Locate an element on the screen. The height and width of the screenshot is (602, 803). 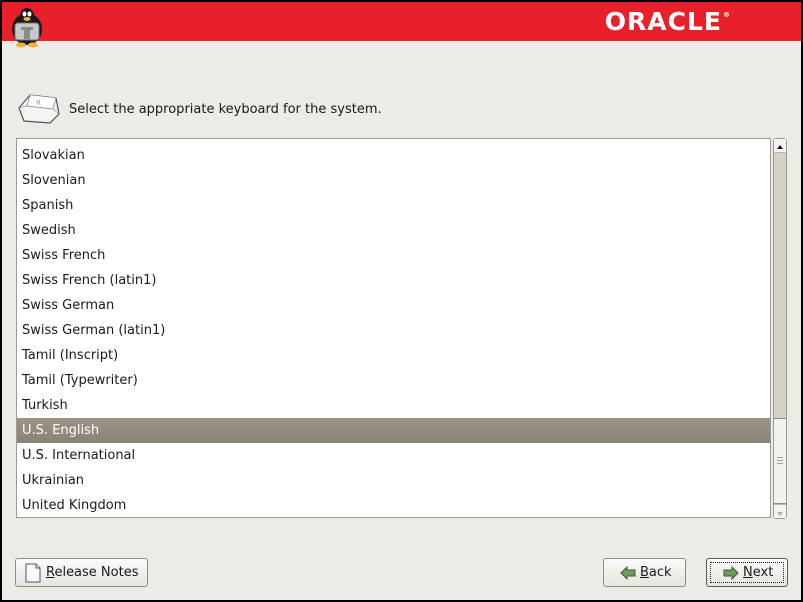
list-item: Ukrainian is located at coordinates (393, 480).